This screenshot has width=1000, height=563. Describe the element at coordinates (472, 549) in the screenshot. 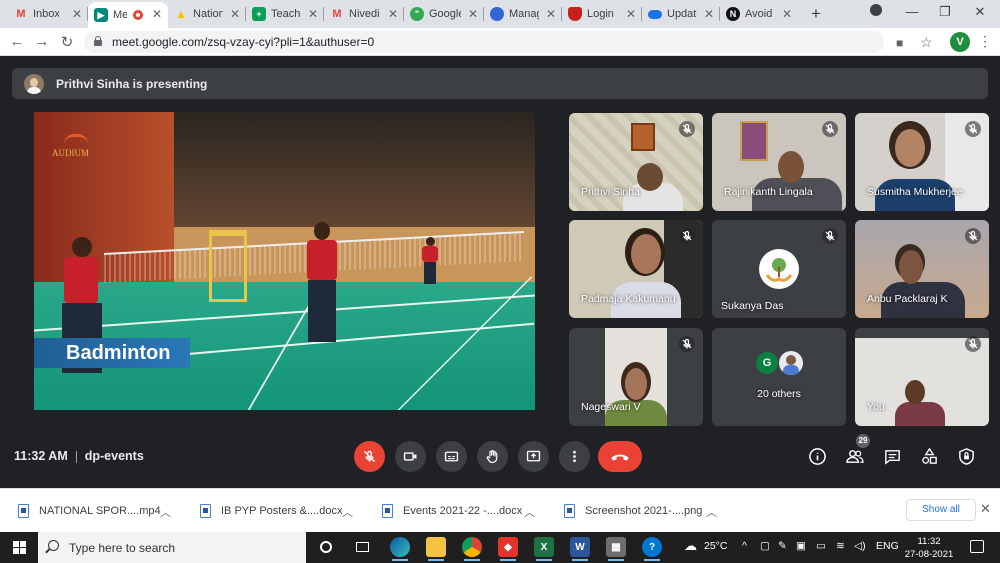

I see `chrome-icon` at that location.